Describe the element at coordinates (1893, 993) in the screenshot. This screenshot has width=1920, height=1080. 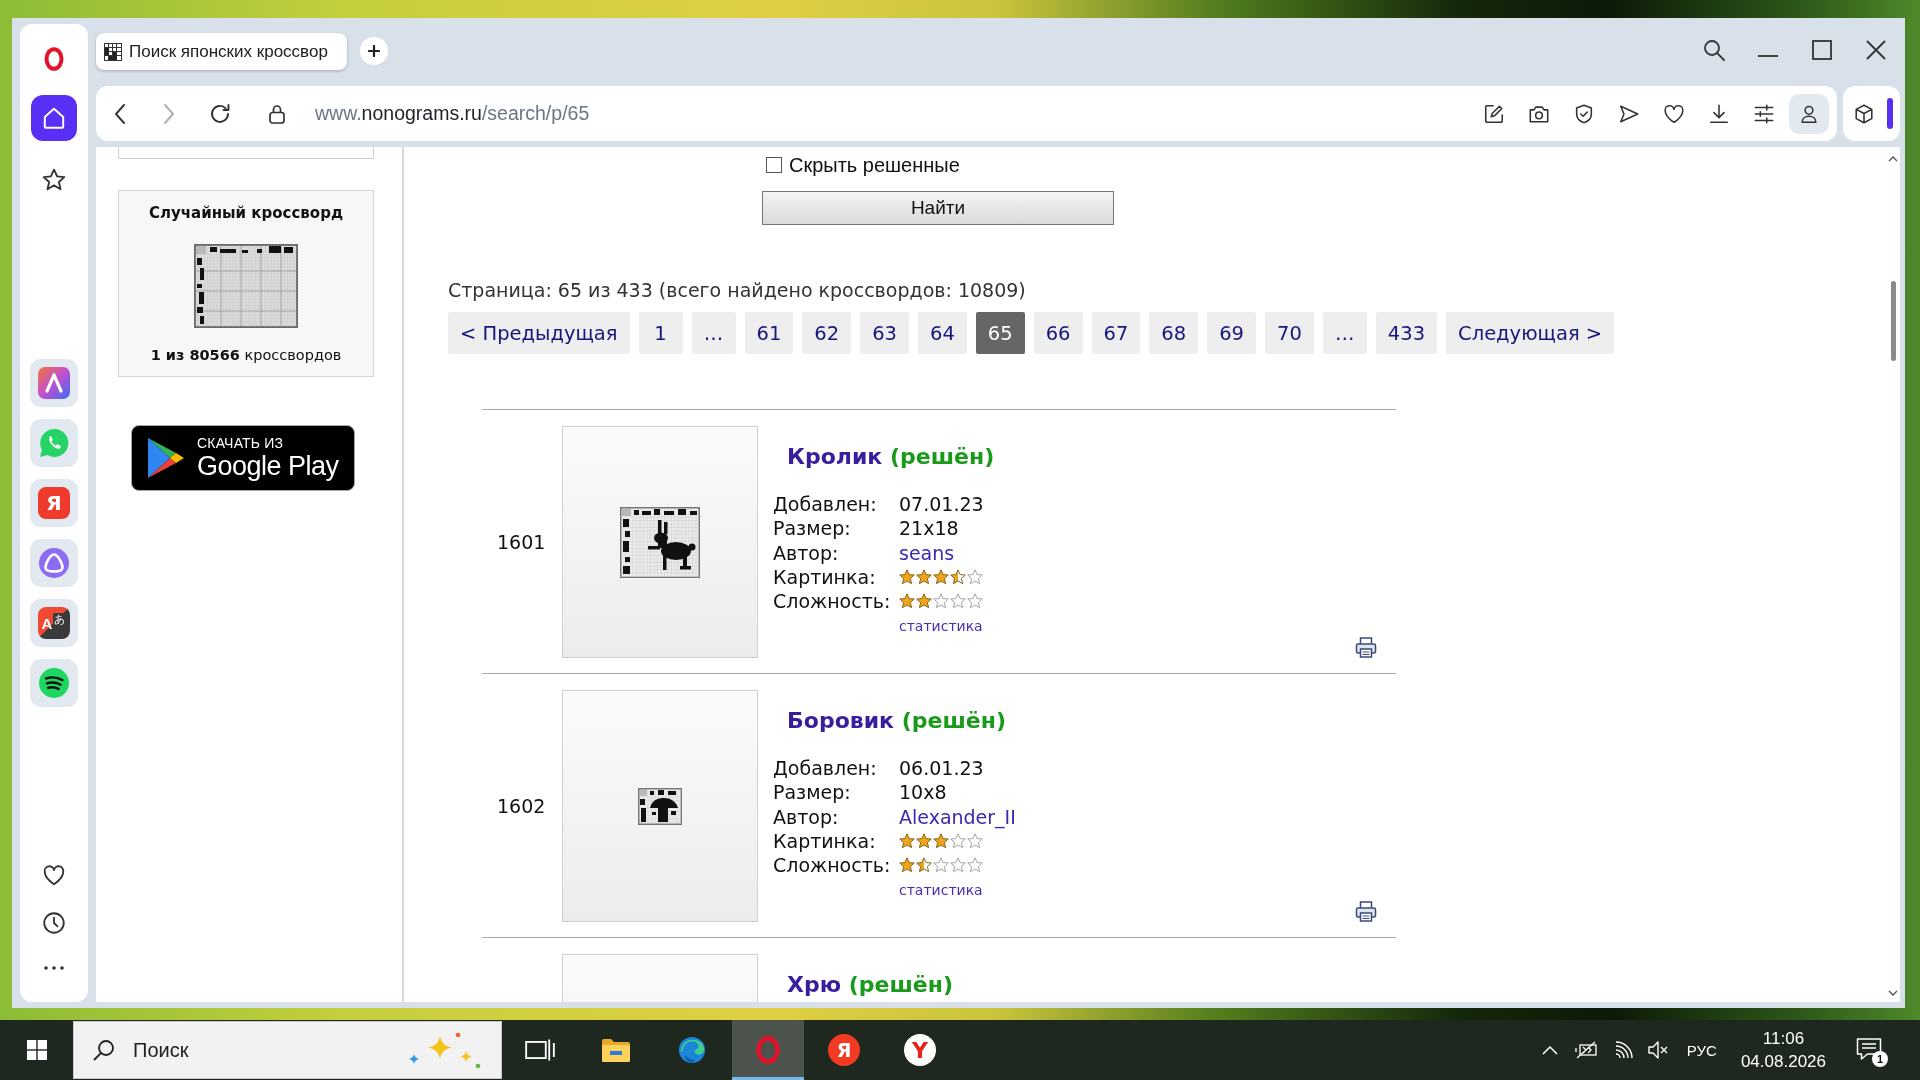
I see `scroll-down-icon` at that location.